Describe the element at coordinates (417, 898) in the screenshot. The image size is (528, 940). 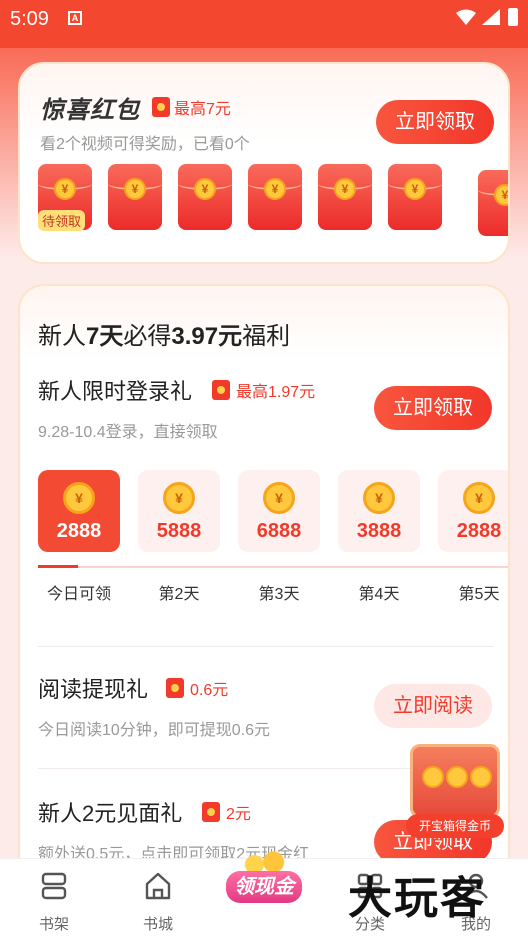
I see `watermark-logo: 大玩客` at that location.